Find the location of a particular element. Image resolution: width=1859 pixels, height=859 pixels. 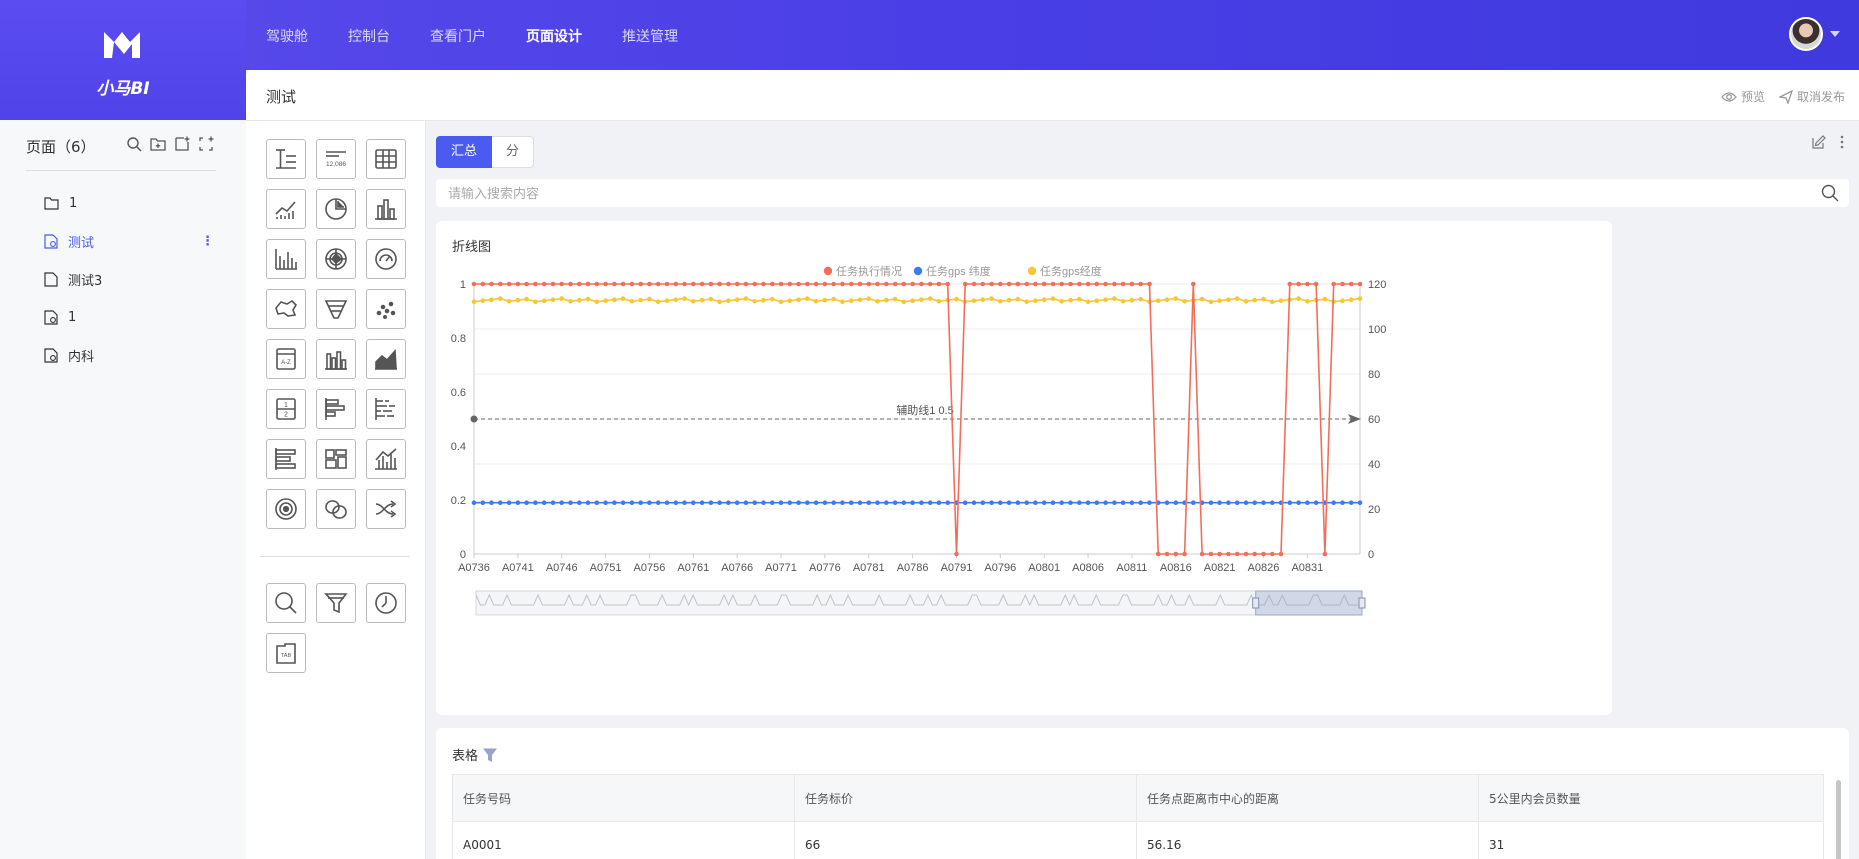

nav-item-console: 控制台 is located at coordinates (369, 36).